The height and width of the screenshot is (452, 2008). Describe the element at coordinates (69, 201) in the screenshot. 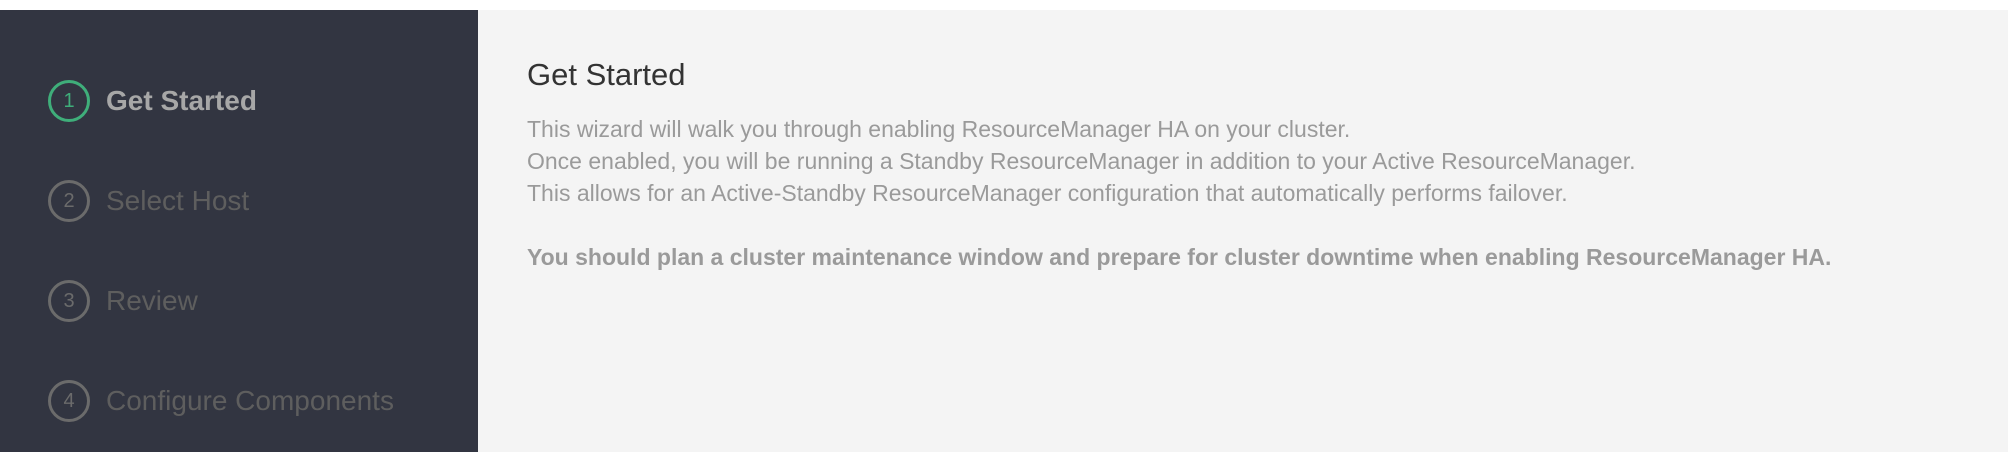

I see `step-number-badge: 2` at that location.